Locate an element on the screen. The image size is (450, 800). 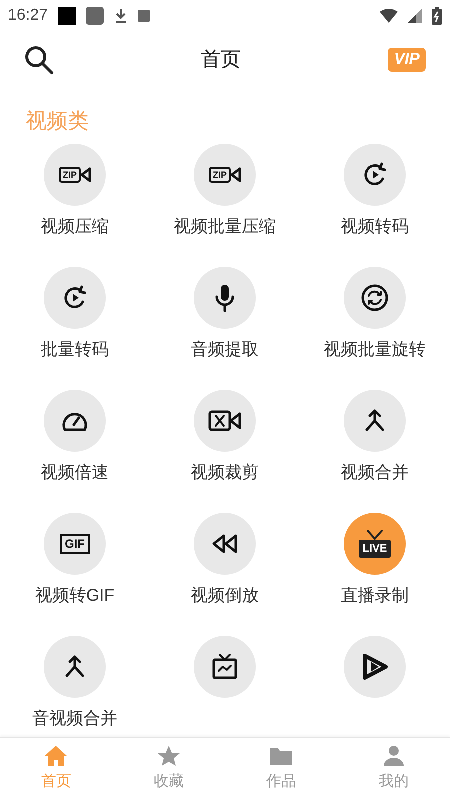
person-icon is located at coordinates (394, 755).